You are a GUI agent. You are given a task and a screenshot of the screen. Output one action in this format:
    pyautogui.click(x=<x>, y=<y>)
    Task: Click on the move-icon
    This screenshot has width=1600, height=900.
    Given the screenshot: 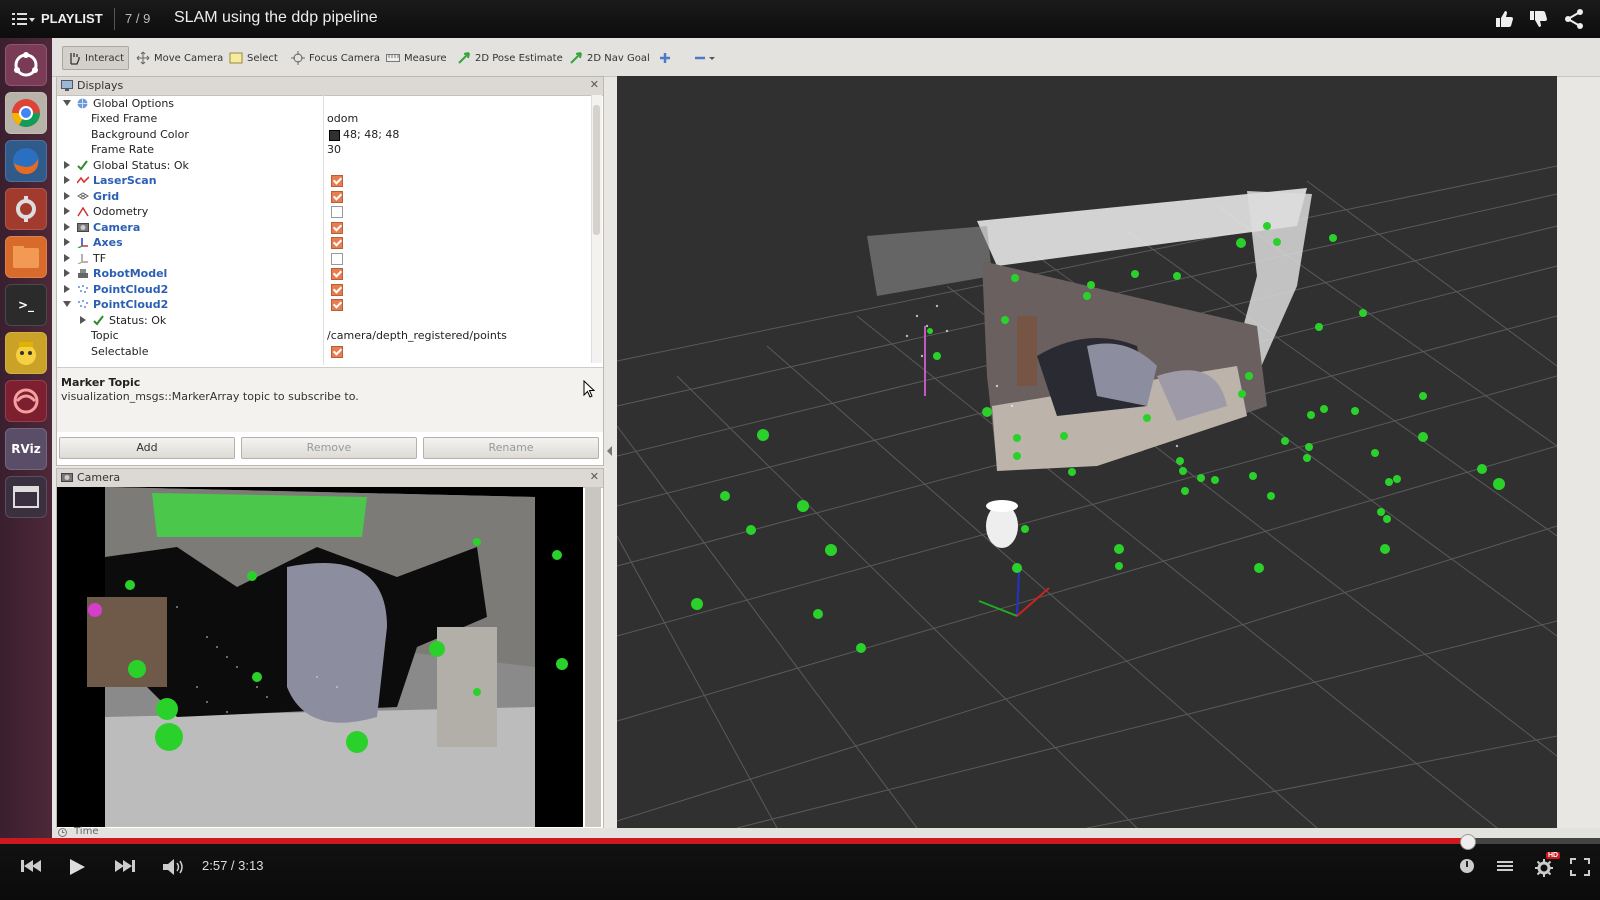 What is the action you would take?
    pyautogui.click(x=143, y=58)
    